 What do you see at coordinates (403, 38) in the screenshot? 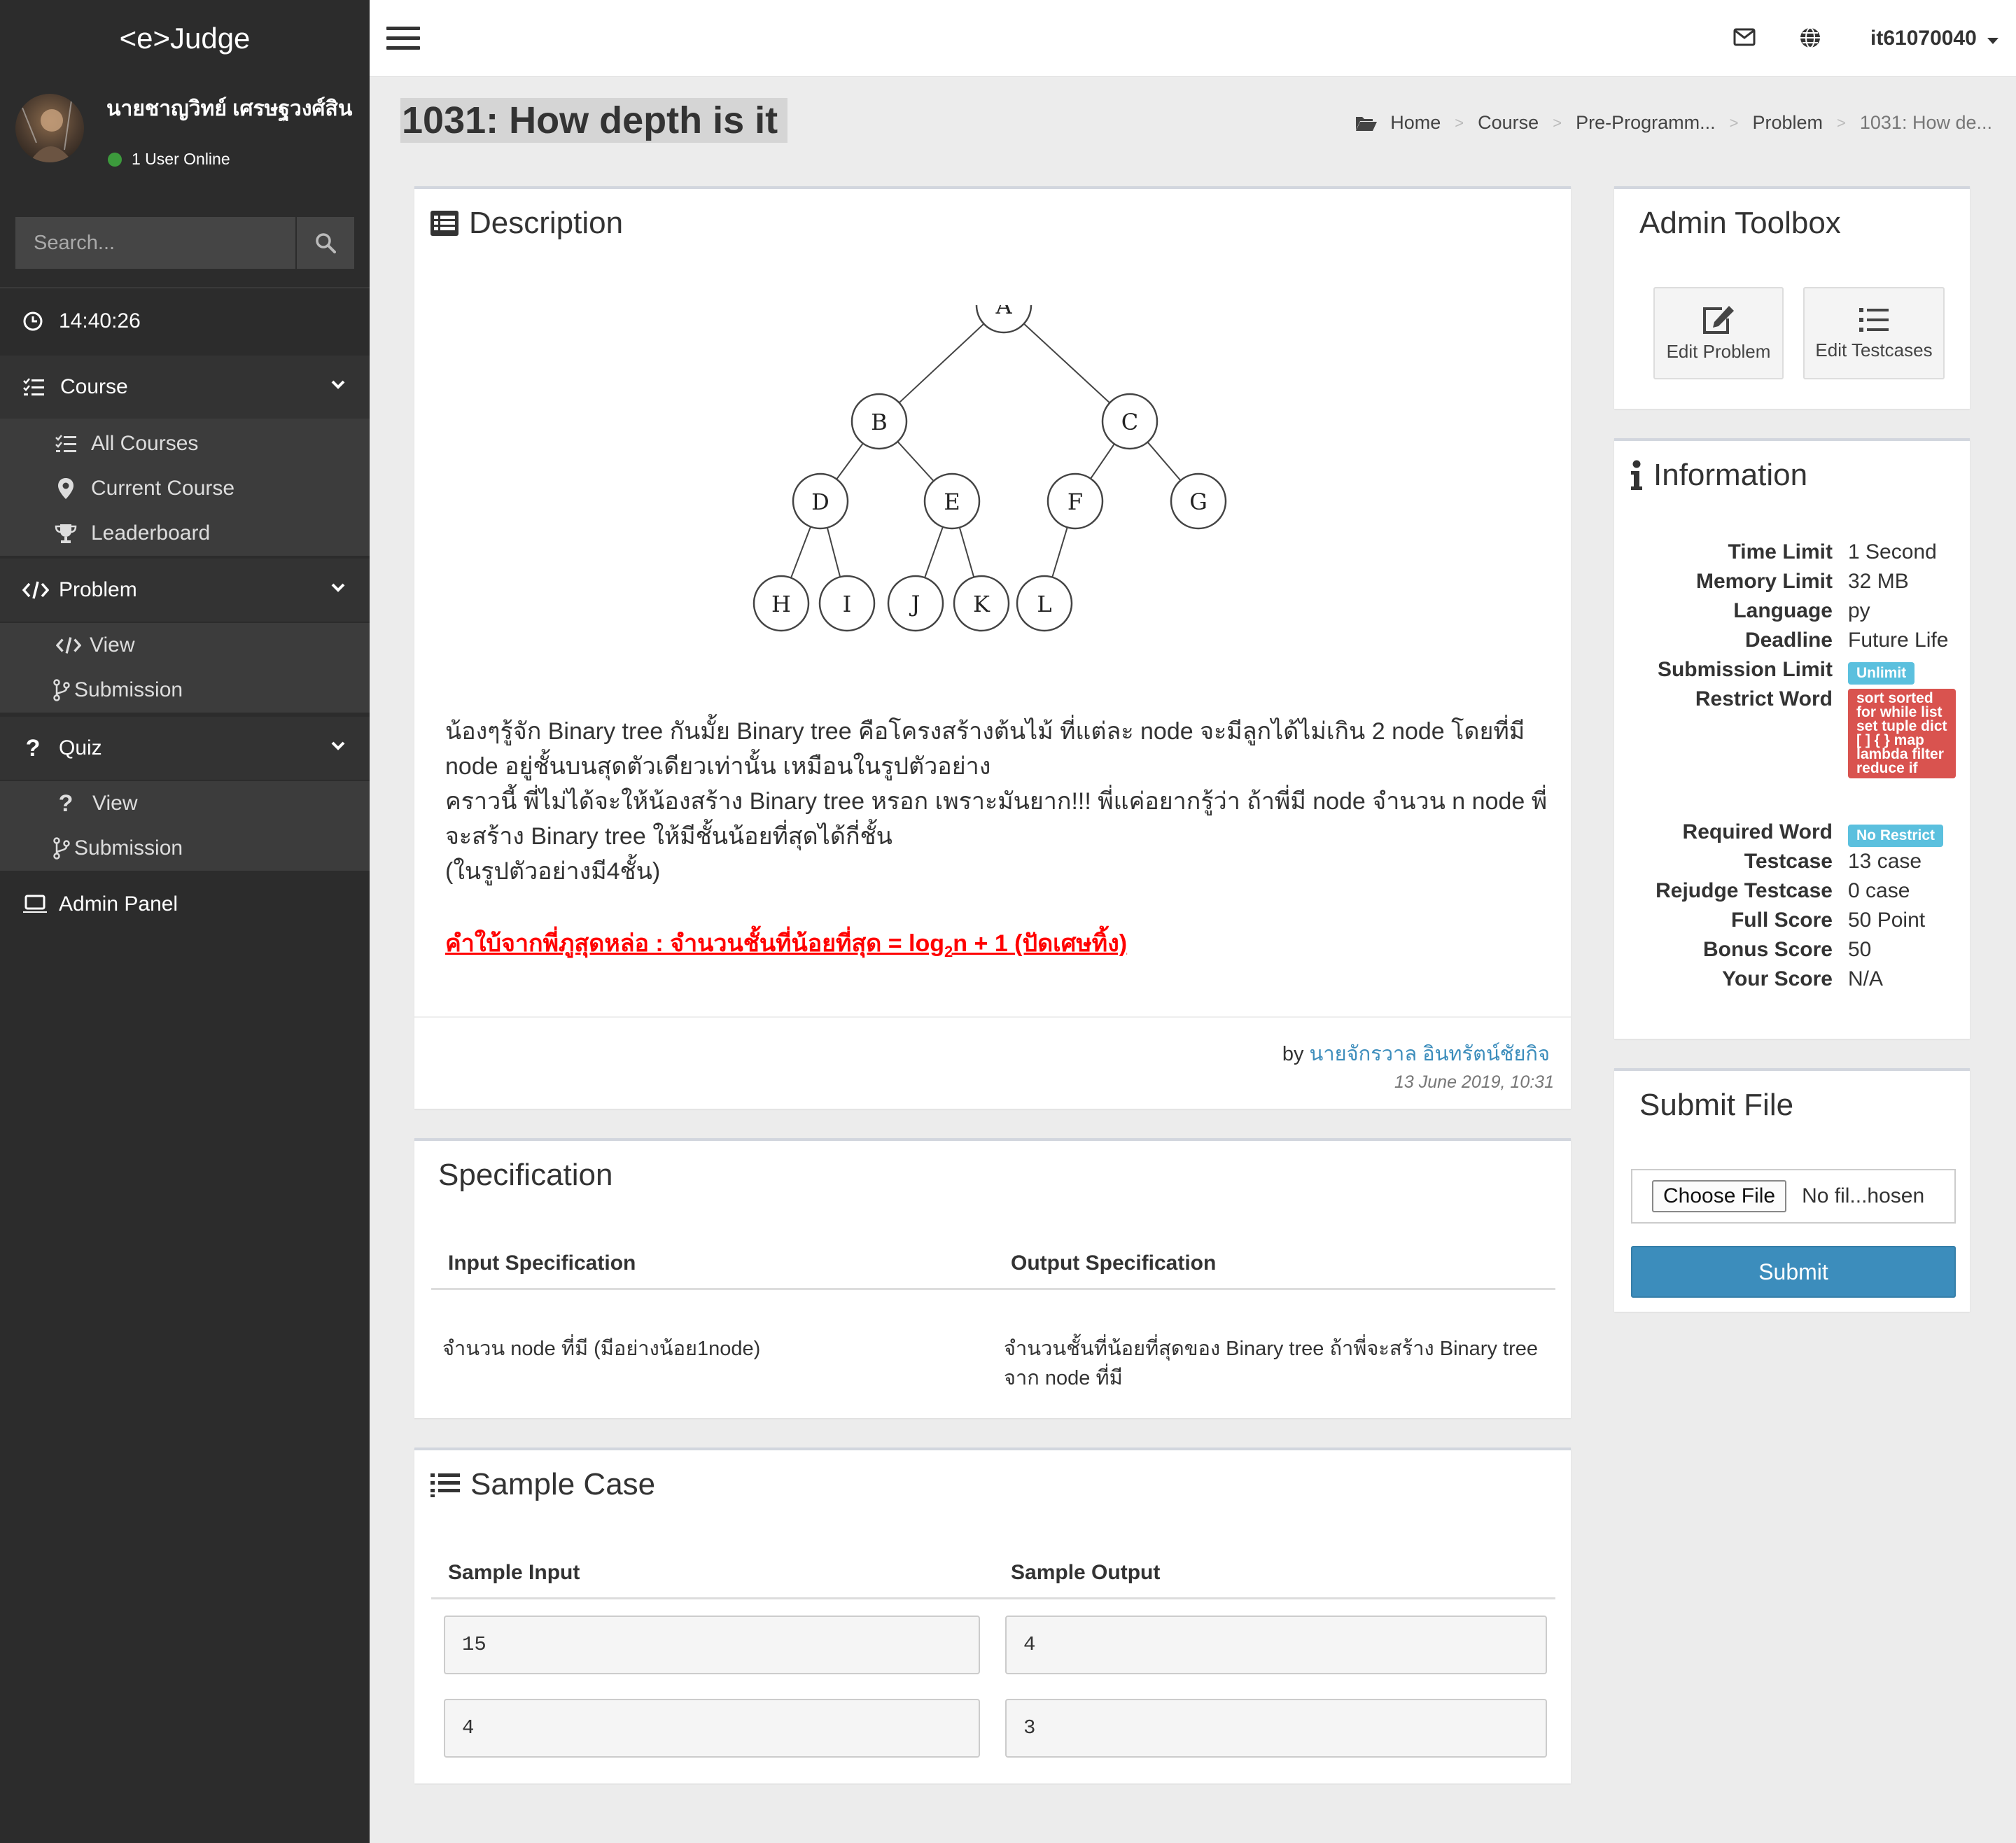
I see `menu-toggle-icon` at bounding box center [403, 38].